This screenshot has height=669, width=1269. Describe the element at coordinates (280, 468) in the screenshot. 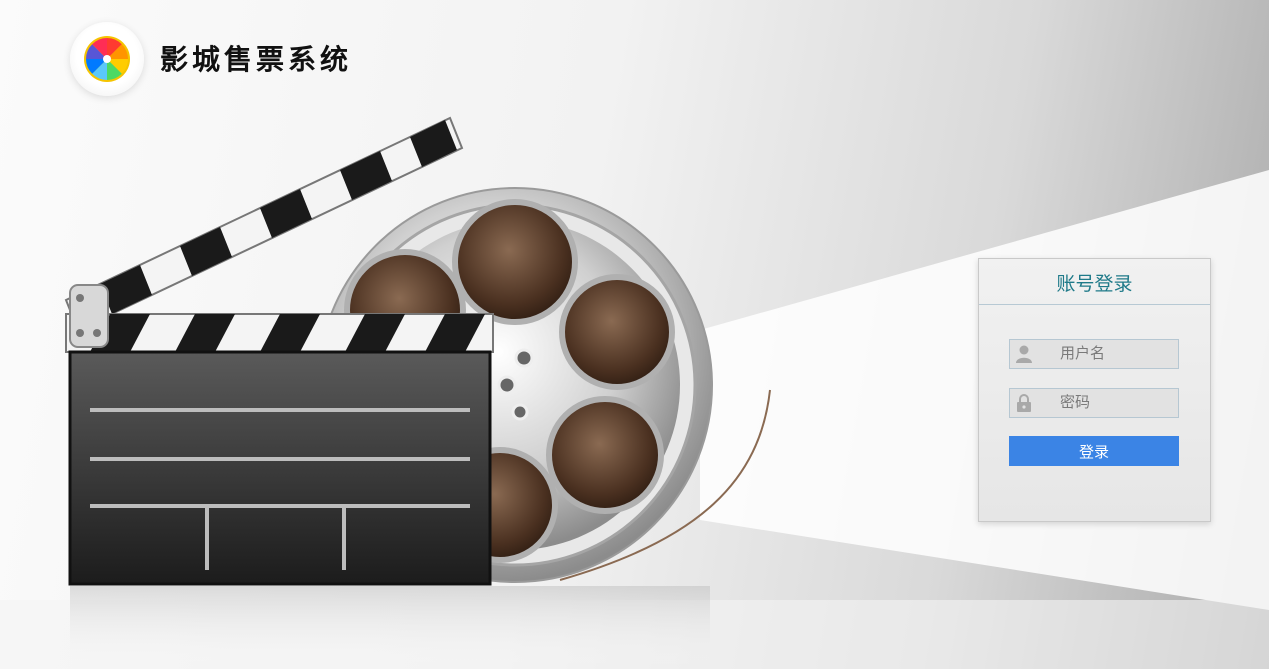

I see `clapperboard-body` at that location.